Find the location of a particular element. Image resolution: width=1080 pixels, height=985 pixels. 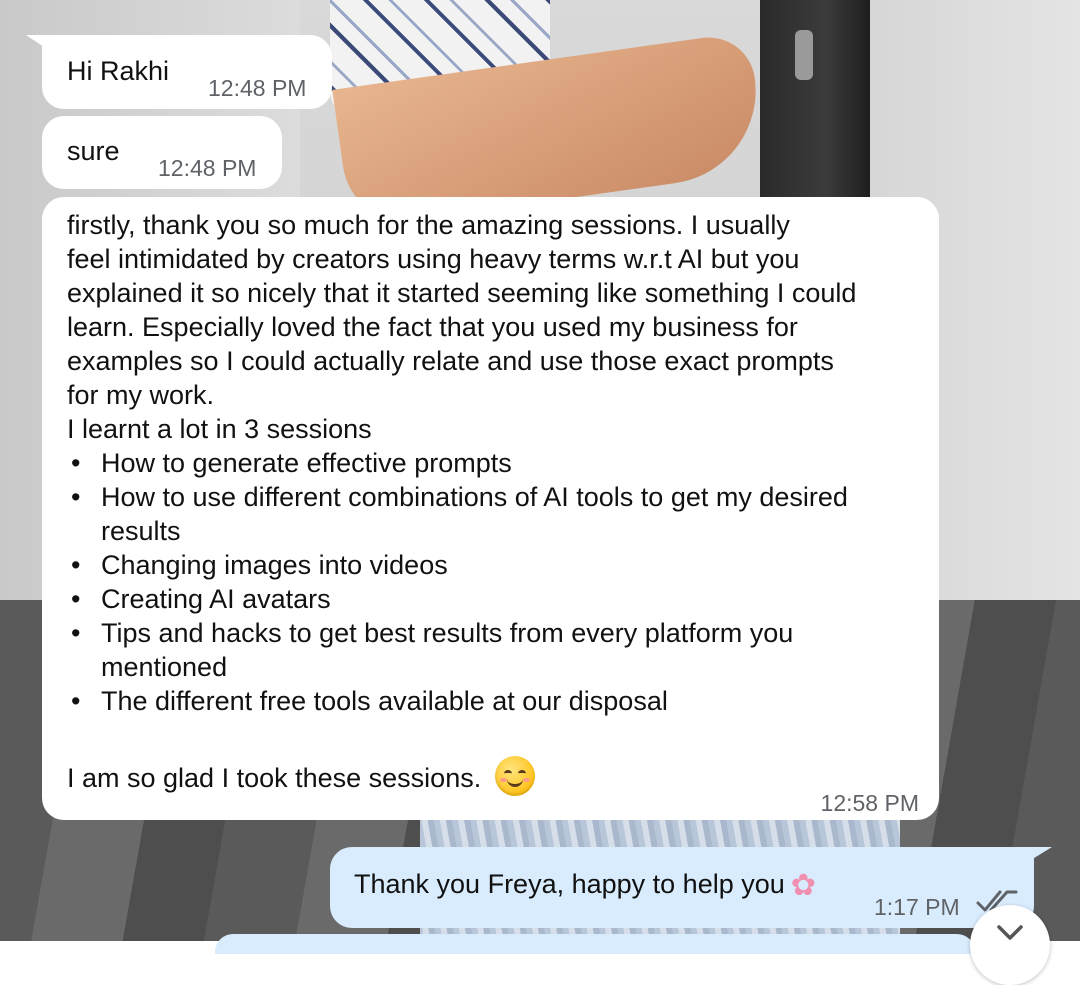

cherry-blossom-emoji-icon: ✿ is located at coordinates (803, 885).